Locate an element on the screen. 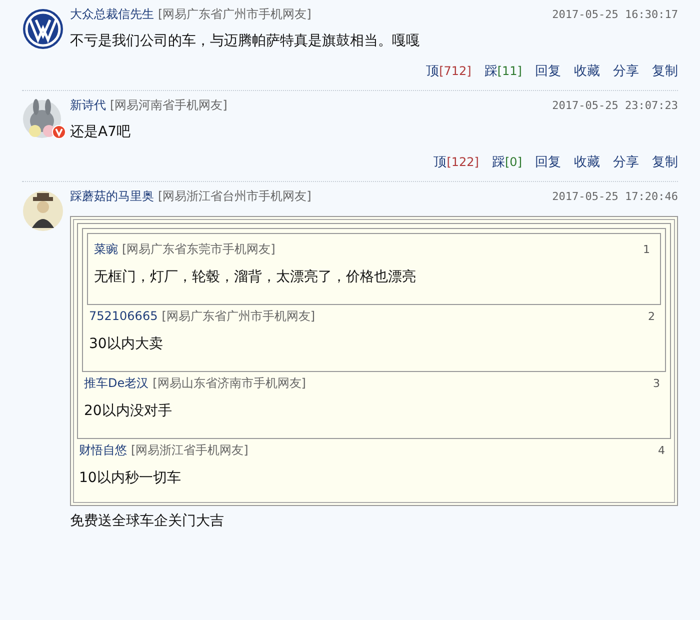 This screenshot has width=700, height=620. username-link: 菜豌 is located at coordinates (106, 249).